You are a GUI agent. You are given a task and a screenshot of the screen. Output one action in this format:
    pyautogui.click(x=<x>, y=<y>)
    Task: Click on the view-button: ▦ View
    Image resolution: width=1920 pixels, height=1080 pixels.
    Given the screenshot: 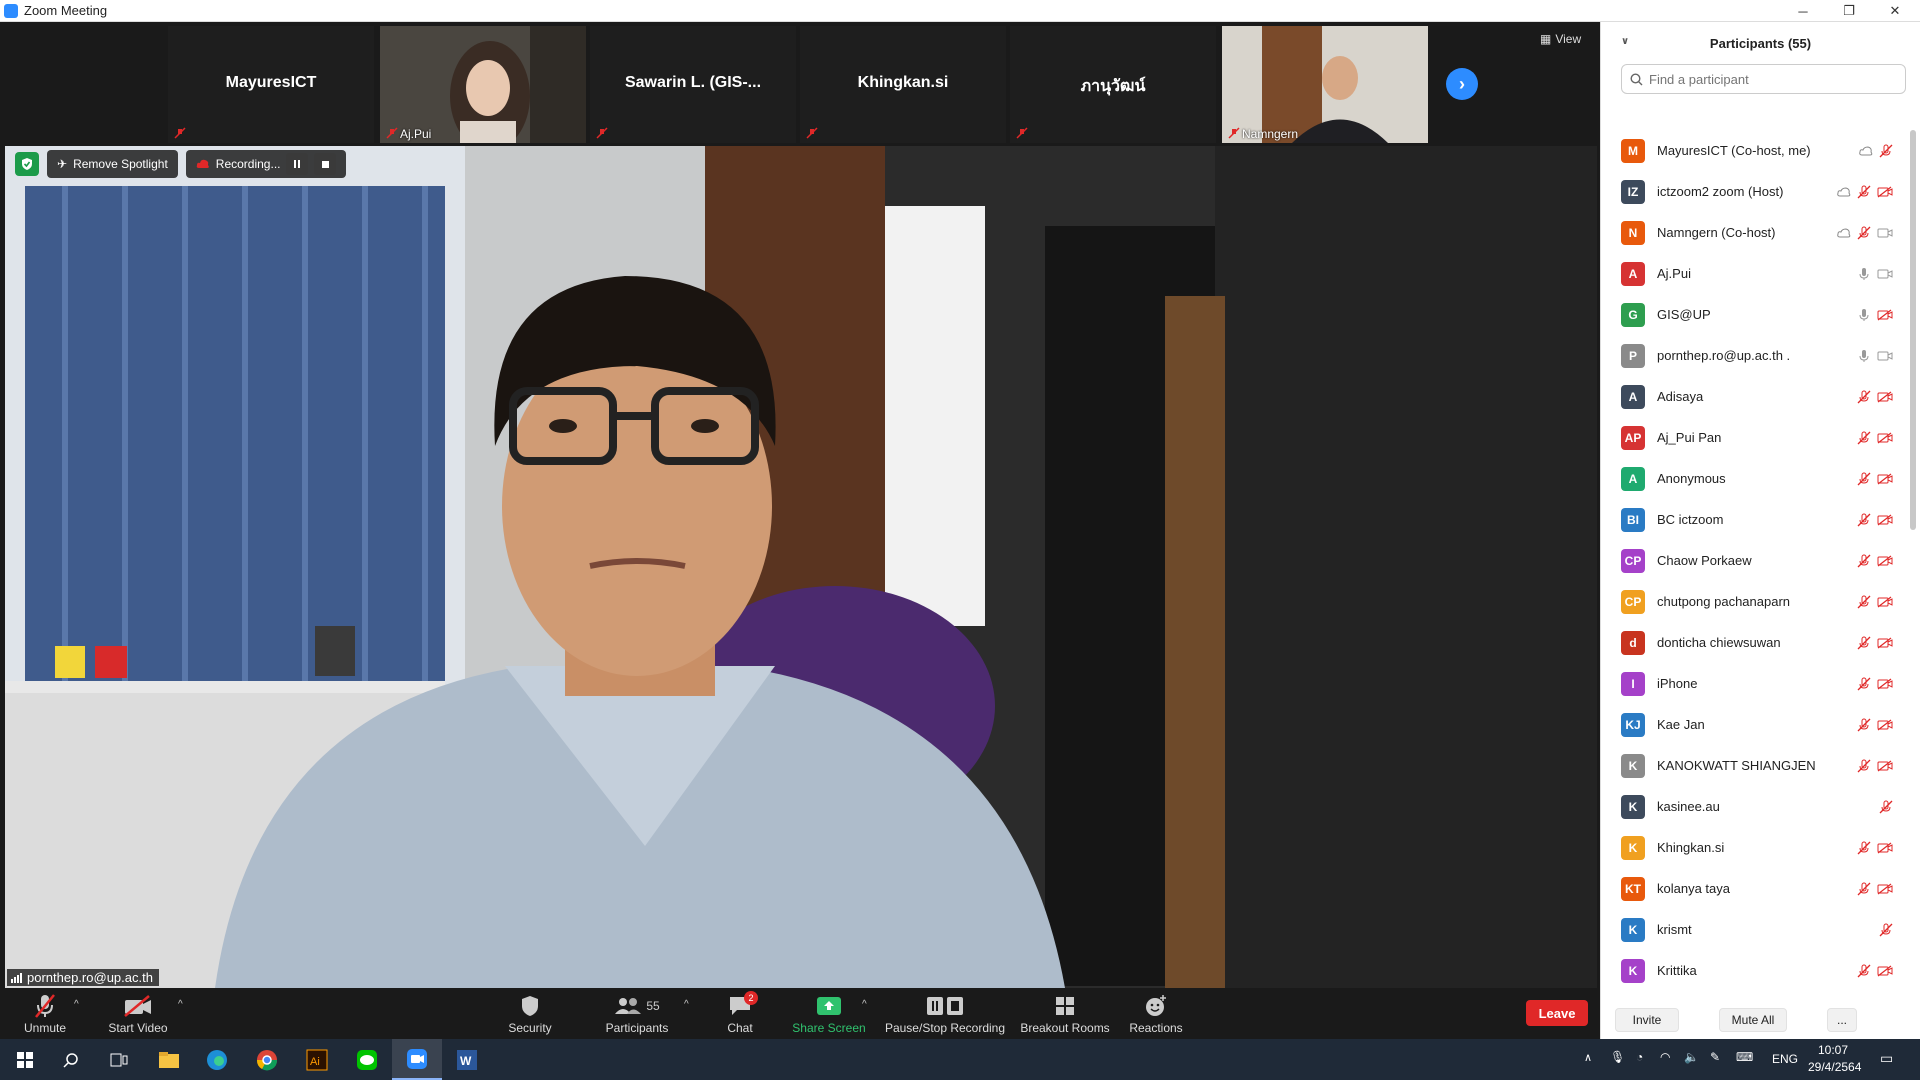 What is the action you would take?
    pyautogui.click(x=1560, y=39)
    